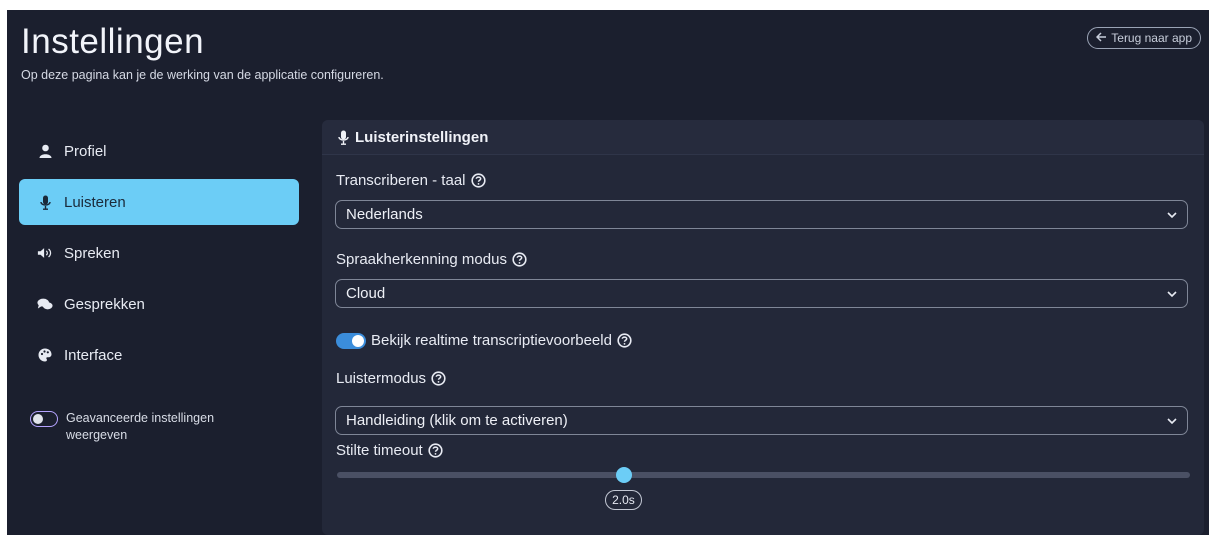 The width and height of the screenshot is (1215, 535). I want to click on advanced-settings-toggle-row: Geavanceerde instellingen weergeven, so click(143, 427).